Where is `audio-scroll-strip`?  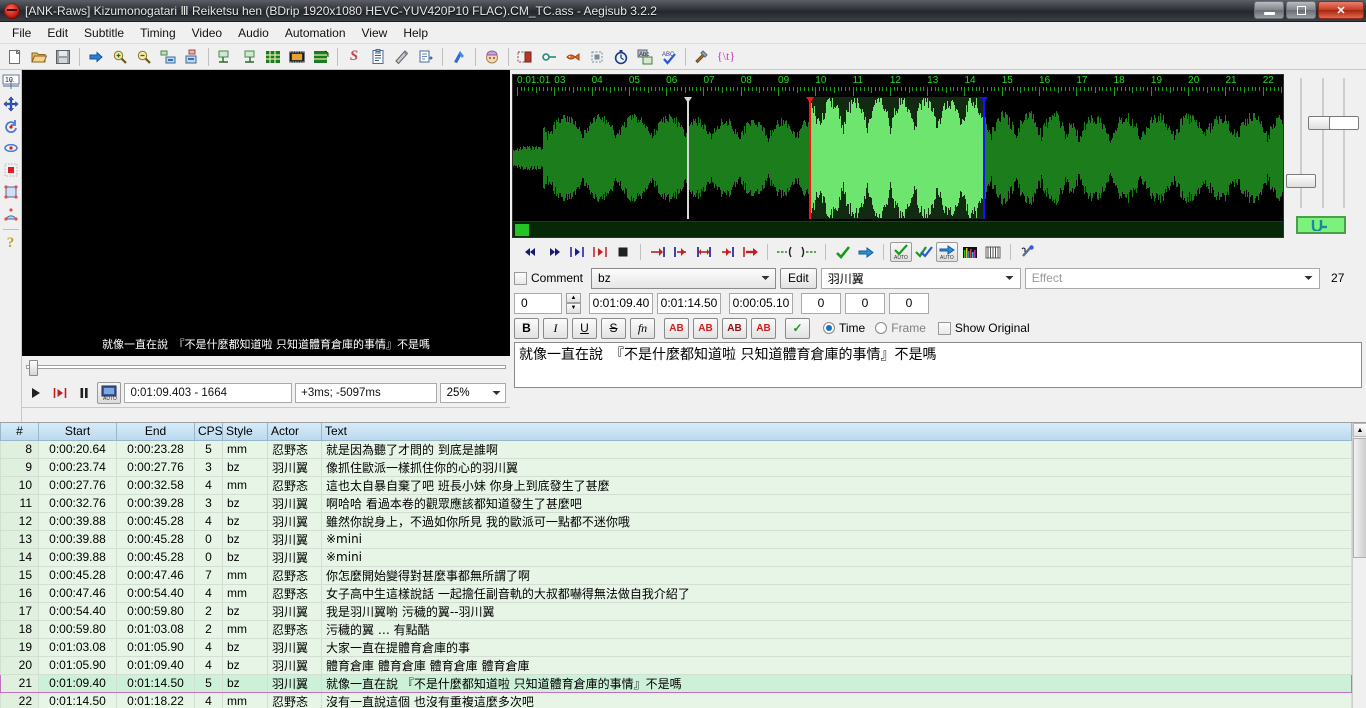
audio-scroll-strip is located at coordinates (898, 229).